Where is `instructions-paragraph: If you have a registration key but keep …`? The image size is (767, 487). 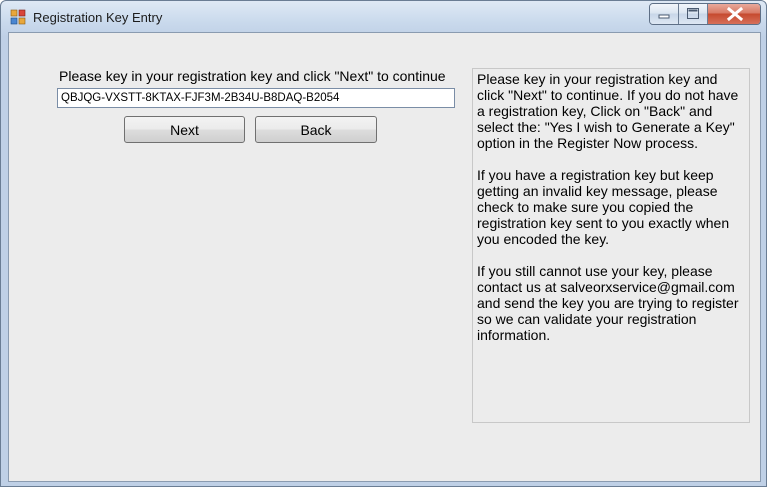
instructions-paragraph: If you have a registration key but keep … is located at coordinates (603, 207).